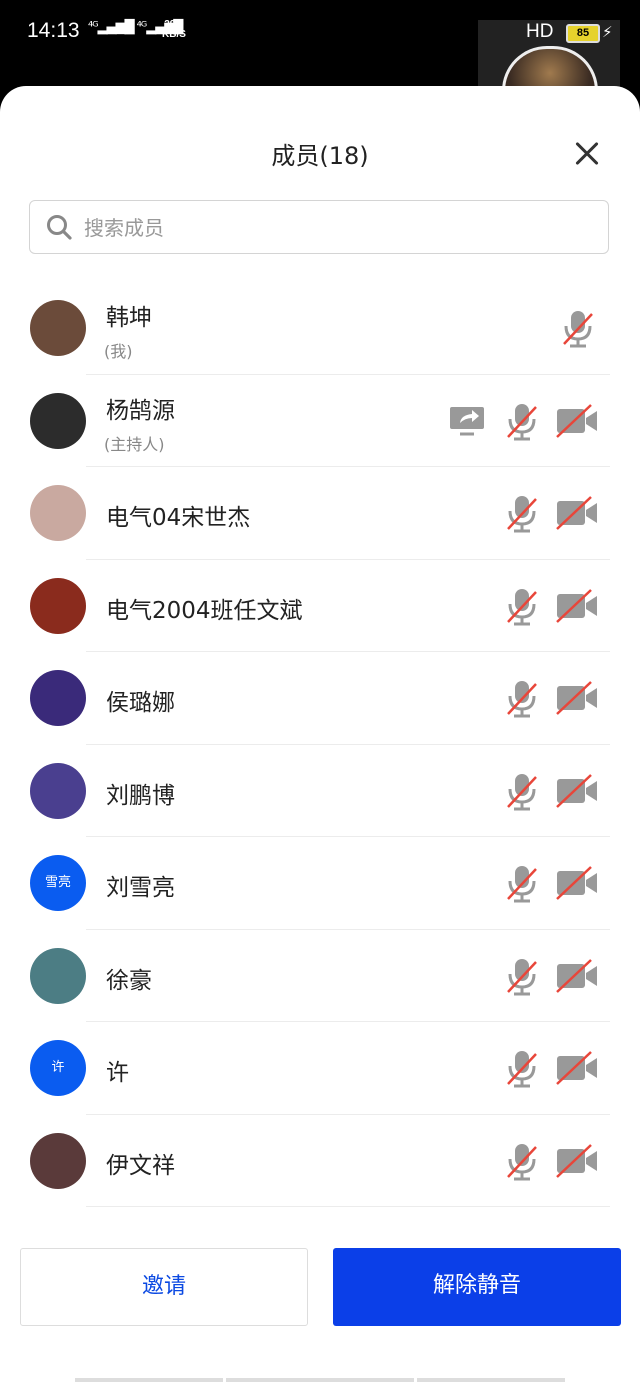 The height and width of the screenshot is (1386, 640). What do you see at coordinates (320, 1161) in the screenshot?
I see `member-row: 伊文祥` at bounding box center [320, 1161].